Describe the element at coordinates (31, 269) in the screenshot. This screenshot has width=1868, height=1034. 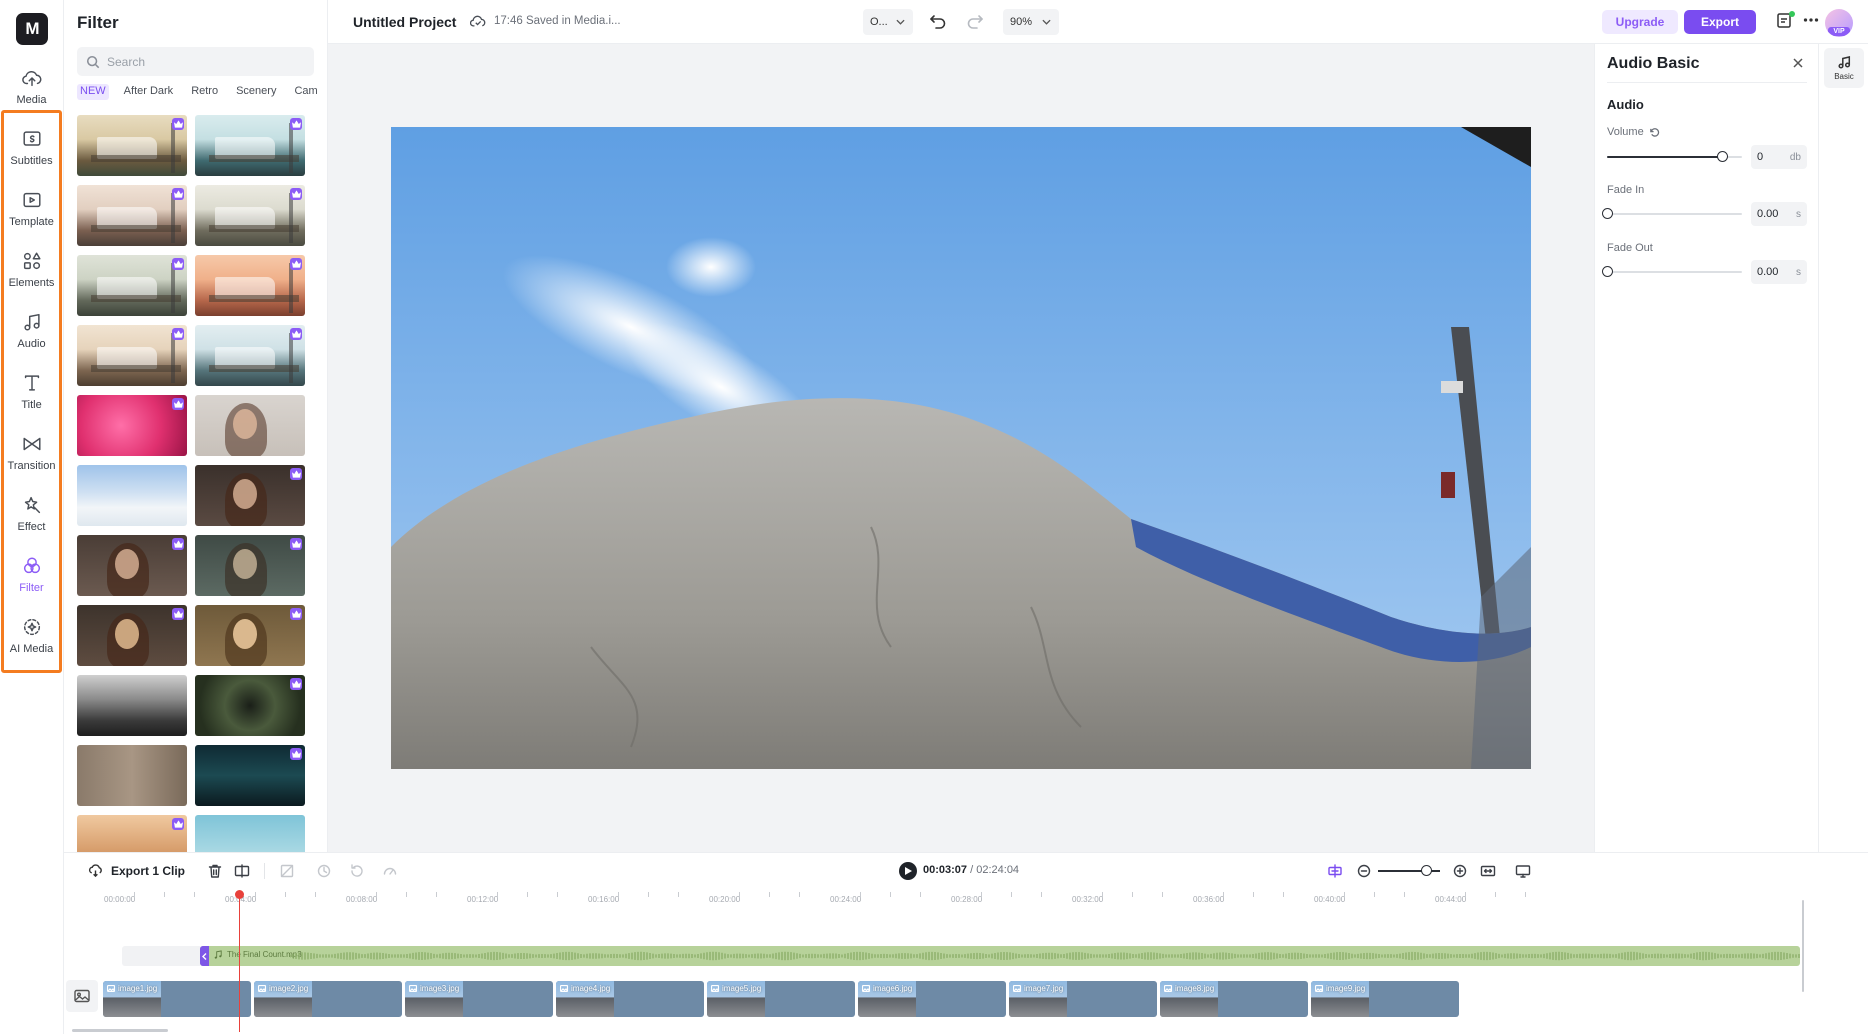
I see `nav-item-elements: Elements` at that location.